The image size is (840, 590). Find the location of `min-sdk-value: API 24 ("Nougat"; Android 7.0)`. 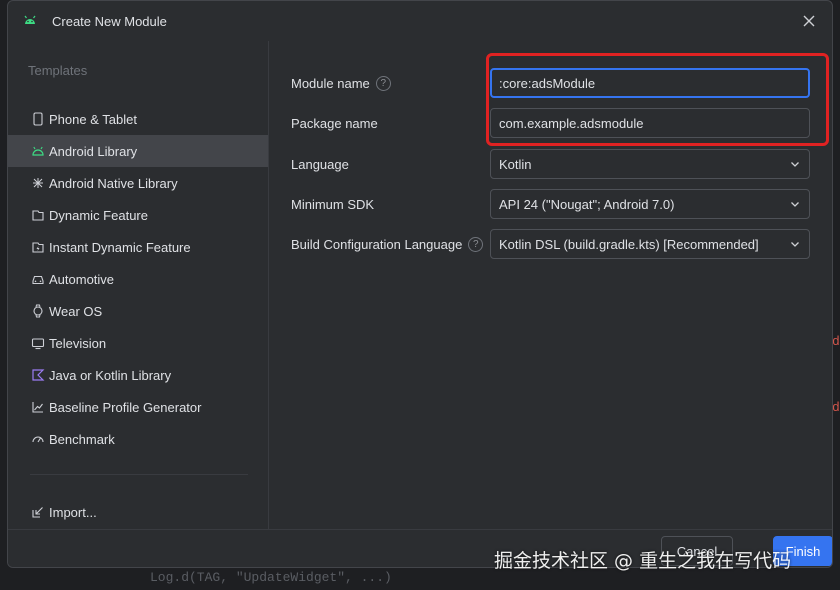

min-sdk-value: API 24 ("Nougat"; Android 7.0) is located at coordinates (587, 204).